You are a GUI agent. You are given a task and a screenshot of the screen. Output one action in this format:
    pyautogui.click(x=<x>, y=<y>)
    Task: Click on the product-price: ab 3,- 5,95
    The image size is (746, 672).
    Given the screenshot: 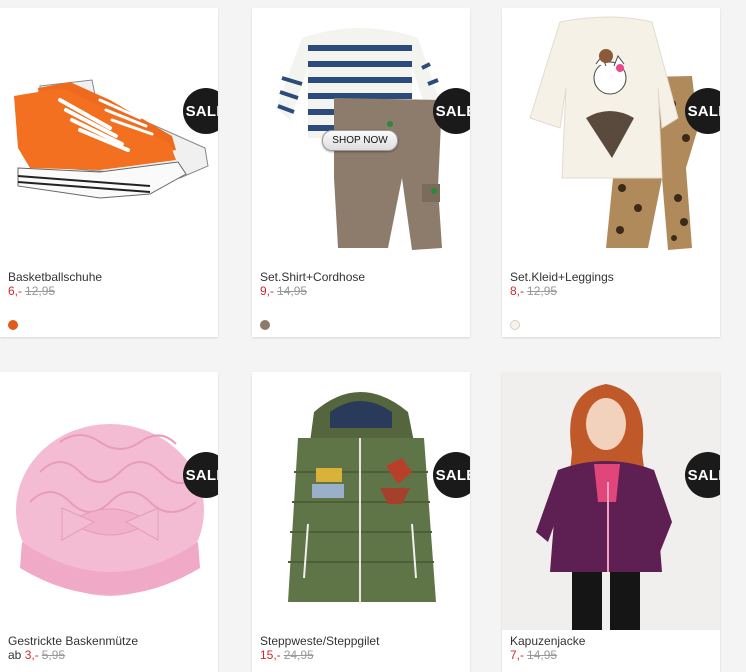 What is the action you would take?
    pyautogui.click(x=36, y=655)
    